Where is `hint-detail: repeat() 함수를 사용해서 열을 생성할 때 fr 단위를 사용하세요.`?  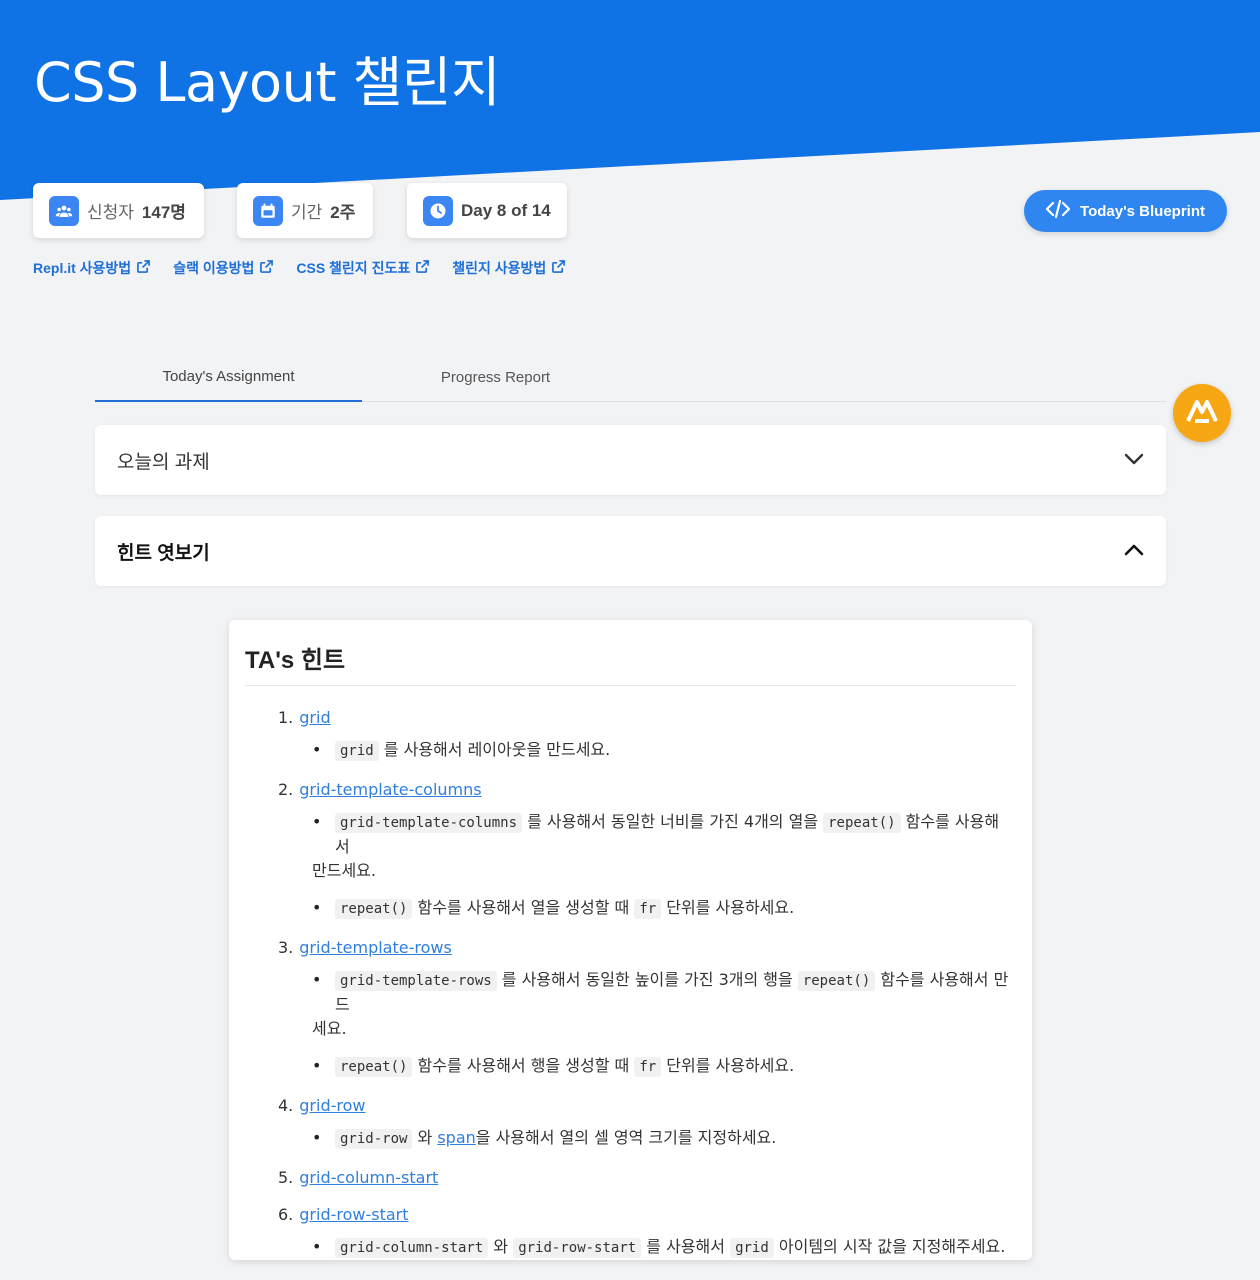
hint-detail: repeat() 함수를 사용해서 열을 생성할 때 fr 단위를 사용하세요. is located at coordinates (630, 908).